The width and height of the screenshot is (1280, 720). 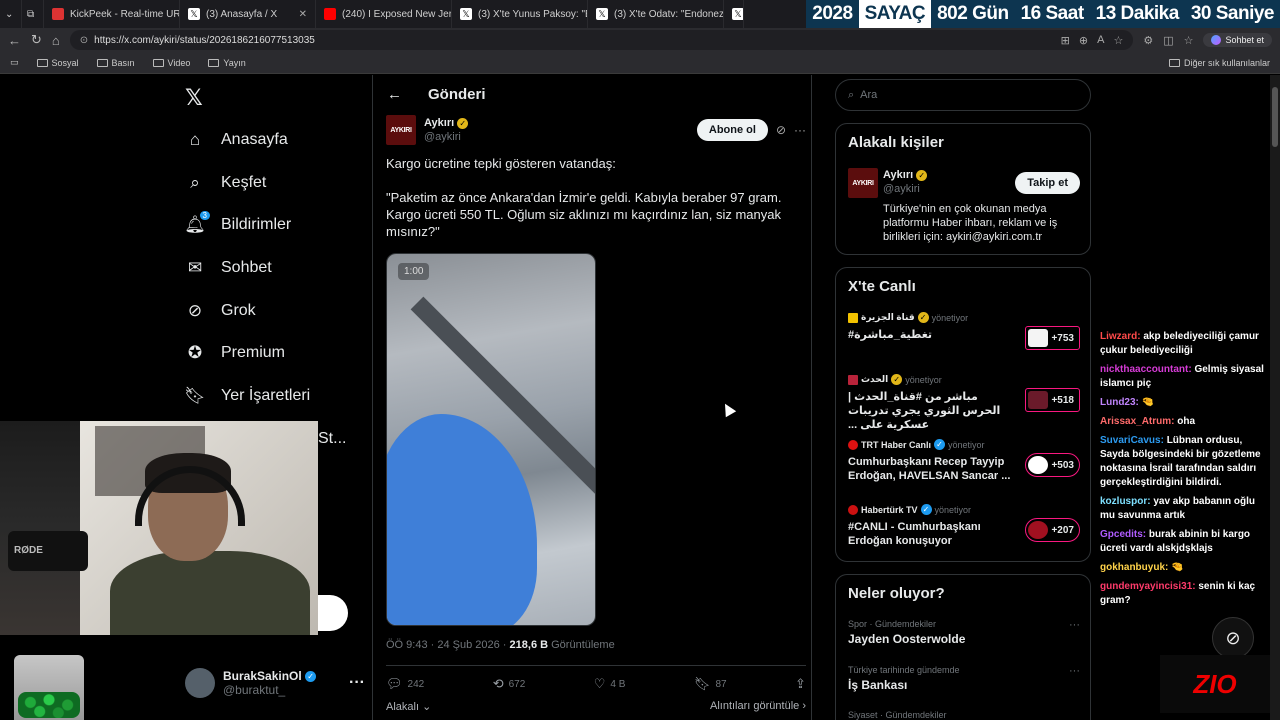 What do you see at coordinates (225, 183) in the screenshot?
I see `nav-explore: ⌕ Keşfet` at bounding box center [225, 183].